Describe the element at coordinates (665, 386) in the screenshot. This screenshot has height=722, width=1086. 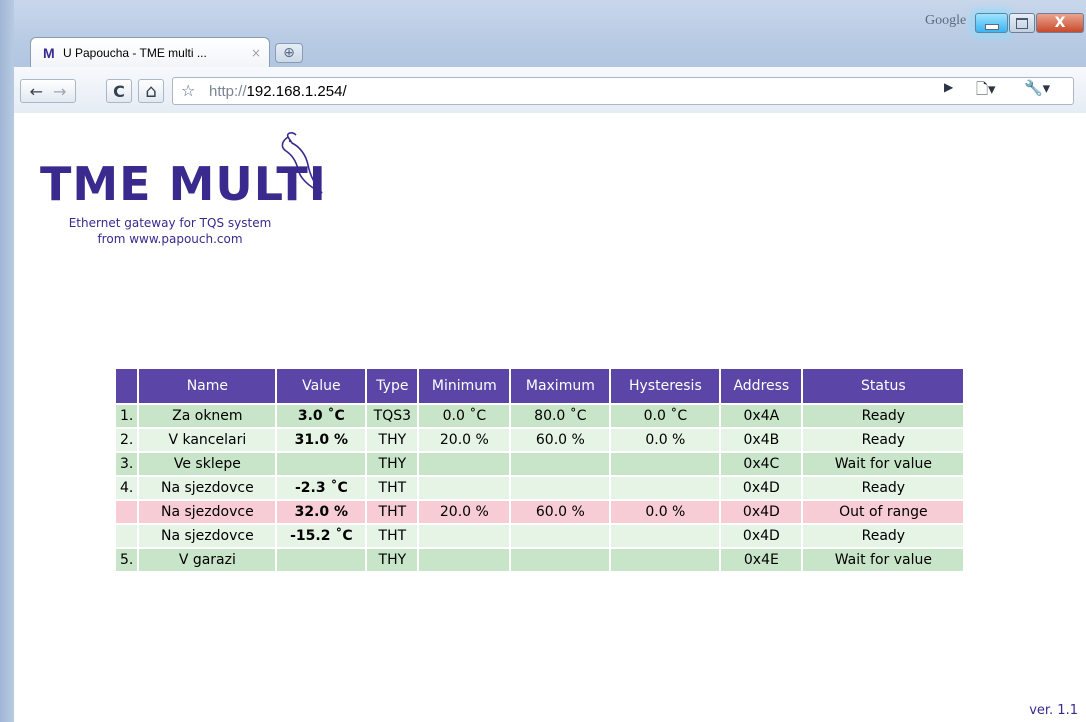
I see `col-header-hysteresis: Hysteresis` at that location.